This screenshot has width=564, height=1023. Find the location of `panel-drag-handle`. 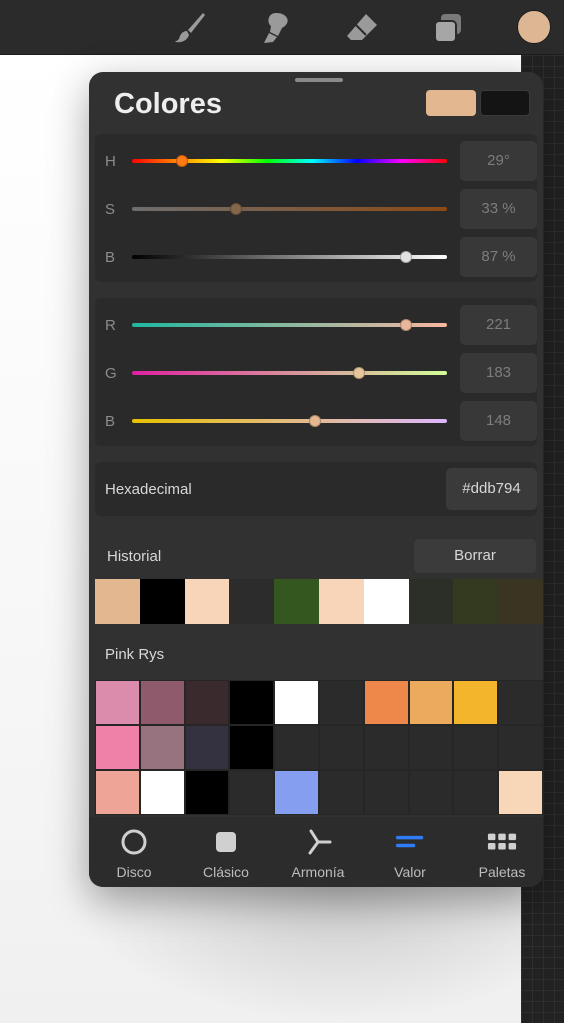

panel-drag-handle is located at coordinates (319, 80).